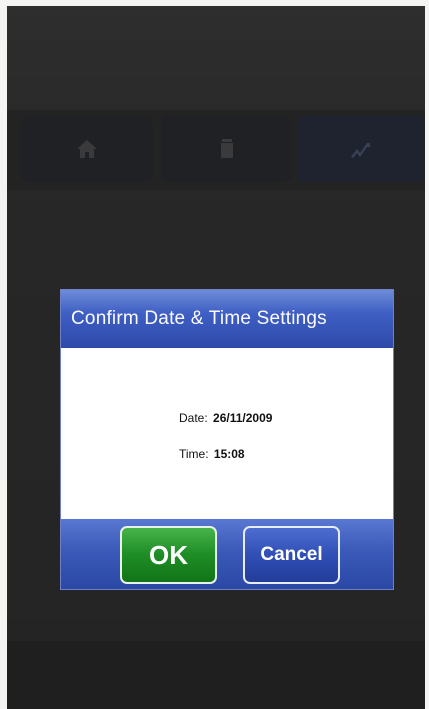  What do you see at coordinates (216, 675) in the screenshot?
I see `bottom-bar` at bounding box center [216, 675].